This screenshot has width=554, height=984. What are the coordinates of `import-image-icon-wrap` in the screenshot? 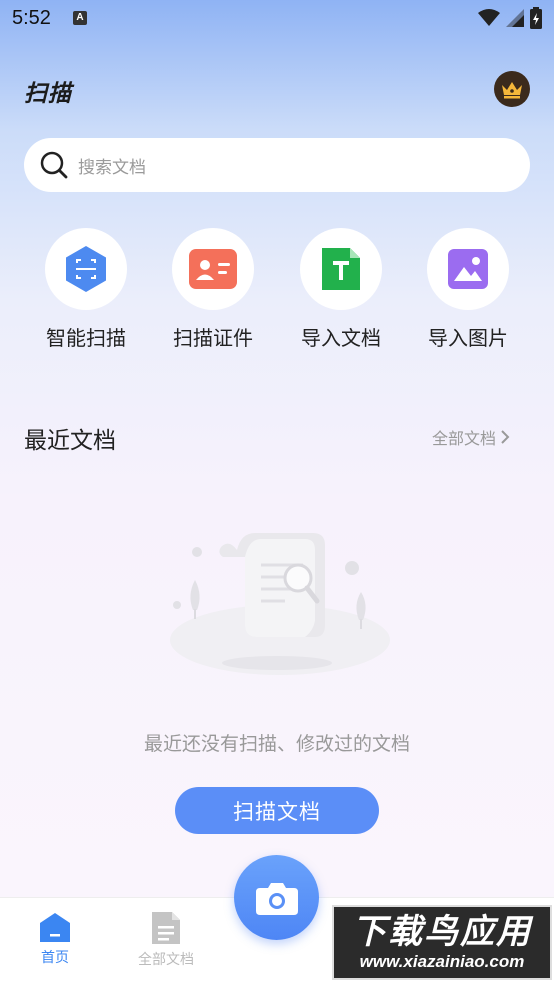 It's located at (468, 269).